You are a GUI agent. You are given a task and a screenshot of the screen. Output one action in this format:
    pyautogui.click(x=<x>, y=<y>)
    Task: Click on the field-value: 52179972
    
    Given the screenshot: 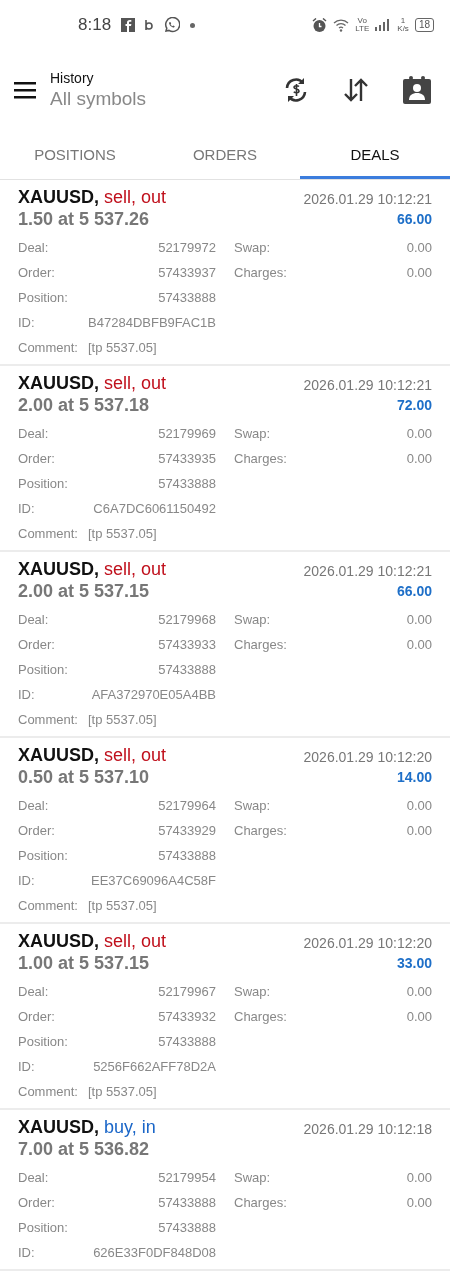 What is the action you would take?
    pyautogui.click(x=186, y=248)
    